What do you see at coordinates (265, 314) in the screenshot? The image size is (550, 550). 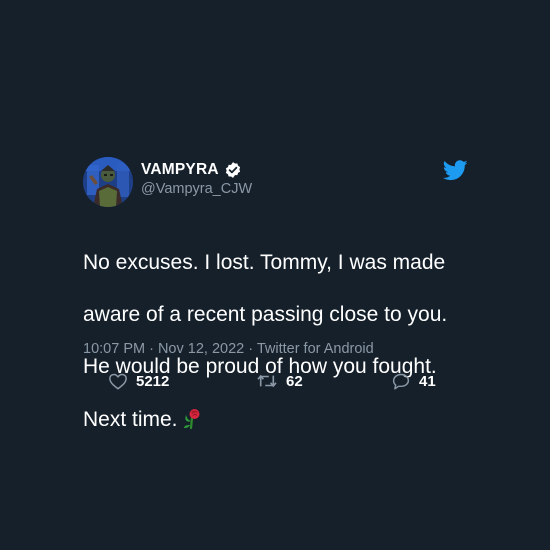 I see `tweet-text-line: aware of a recent passing close to you.` at bounding box center [265, 314].